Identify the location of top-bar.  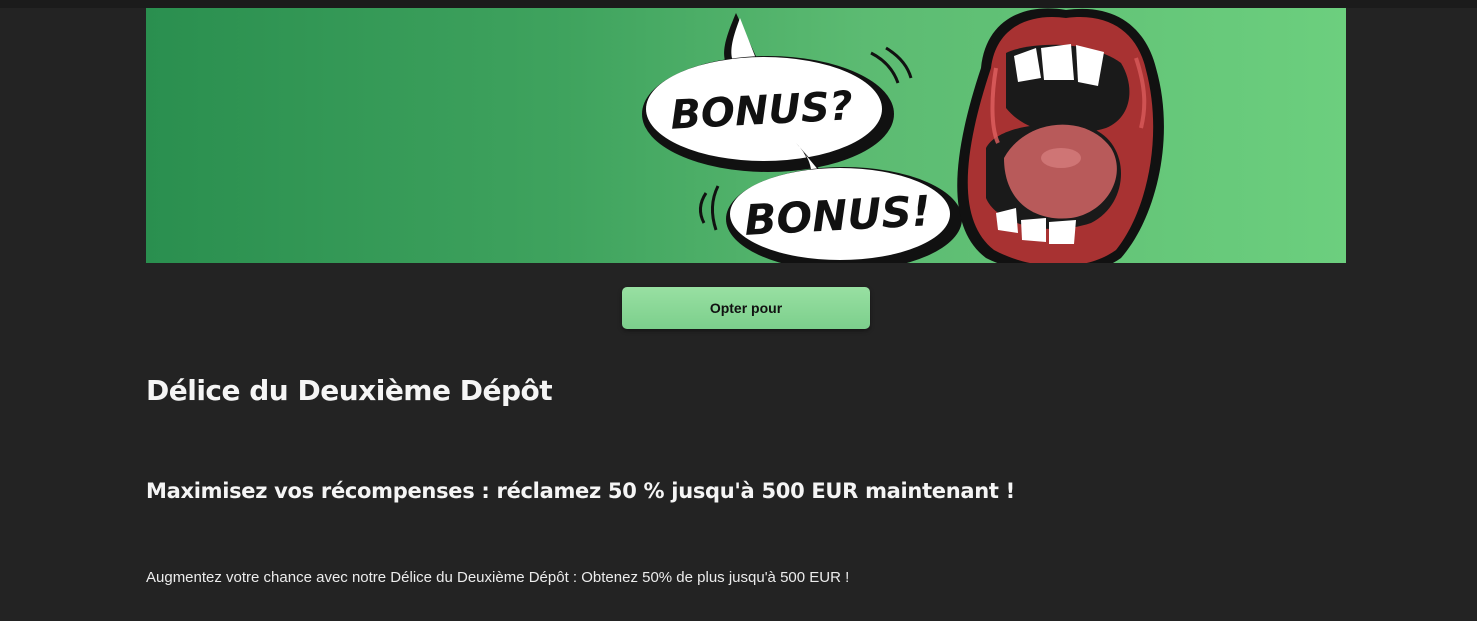
(738, 4).